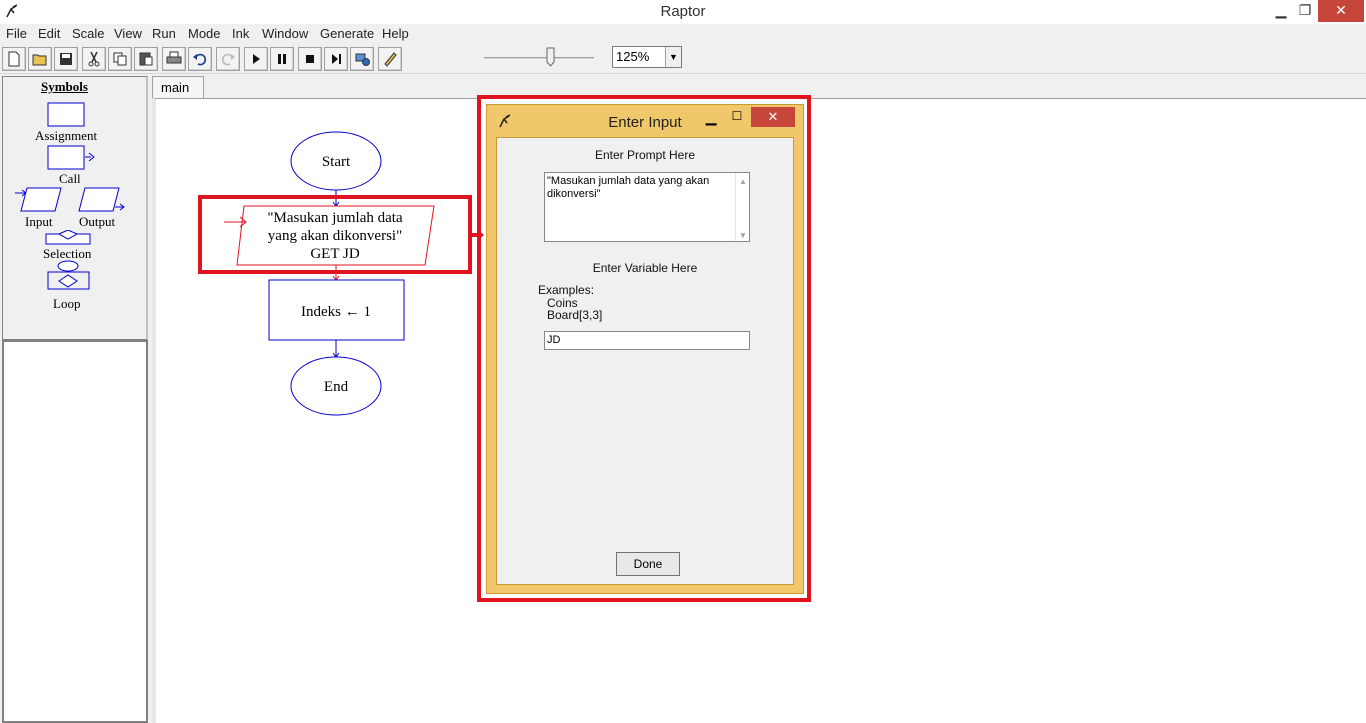 This screenshot has width=1366, height=723. I want to click on menu-scale: Scale, so click(88, 33).